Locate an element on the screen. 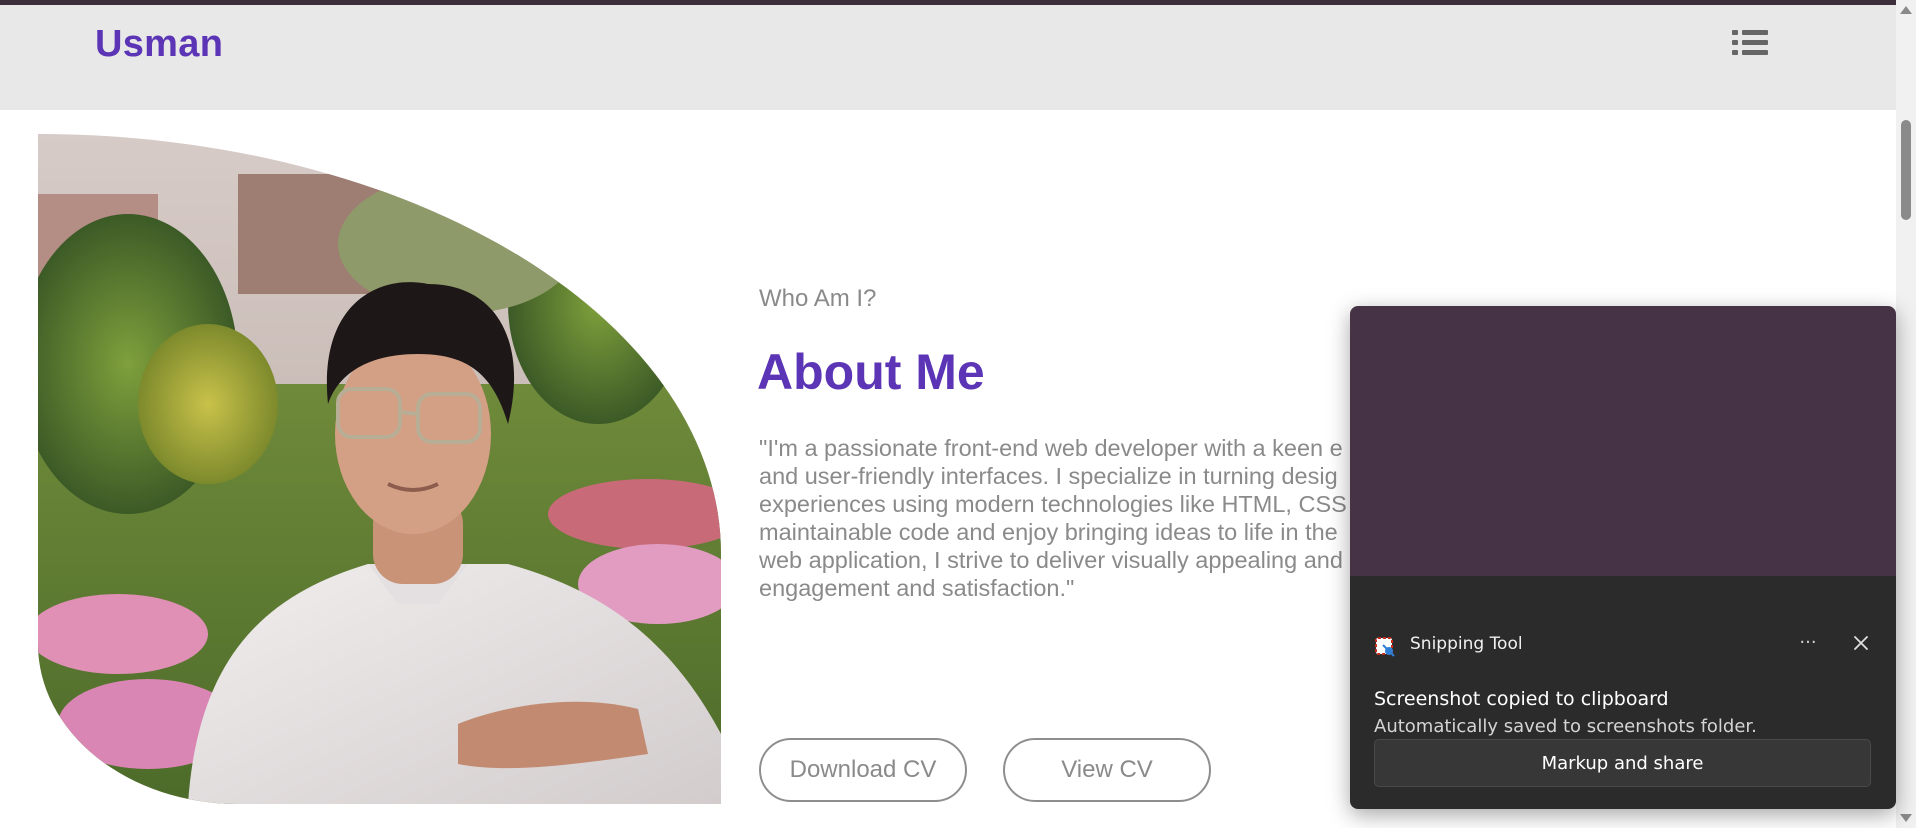  brand-logo: Usman is located at coordinates (159, 44).